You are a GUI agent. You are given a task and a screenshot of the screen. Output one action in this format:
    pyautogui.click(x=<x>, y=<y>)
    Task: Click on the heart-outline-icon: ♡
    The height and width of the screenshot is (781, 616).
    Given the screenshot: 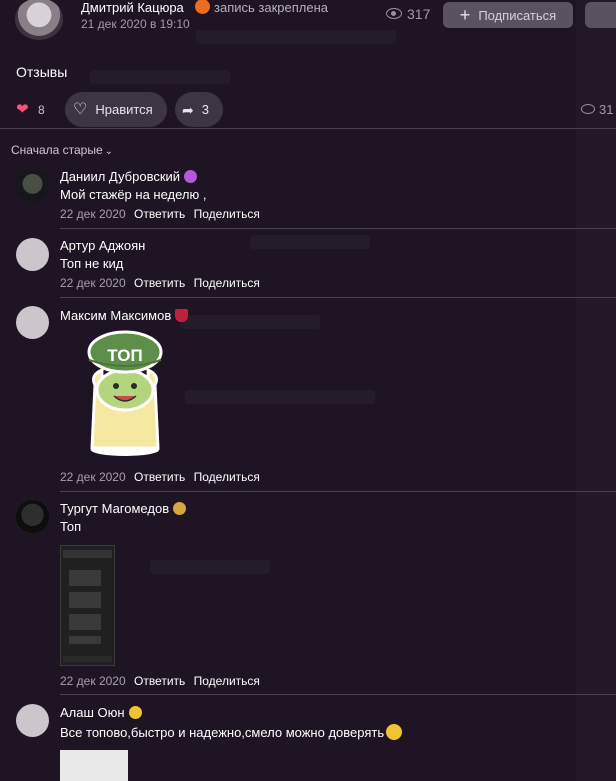 What is the action you would take?
    pyautogui.click(x=80, y=109)
    